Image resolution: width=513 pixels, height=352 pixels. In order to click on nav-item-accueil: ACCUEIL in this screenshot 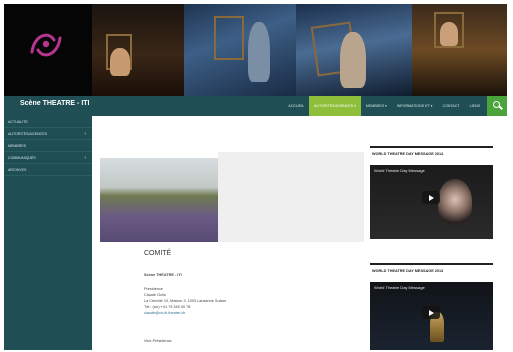, I will do `click(296, 106)`.